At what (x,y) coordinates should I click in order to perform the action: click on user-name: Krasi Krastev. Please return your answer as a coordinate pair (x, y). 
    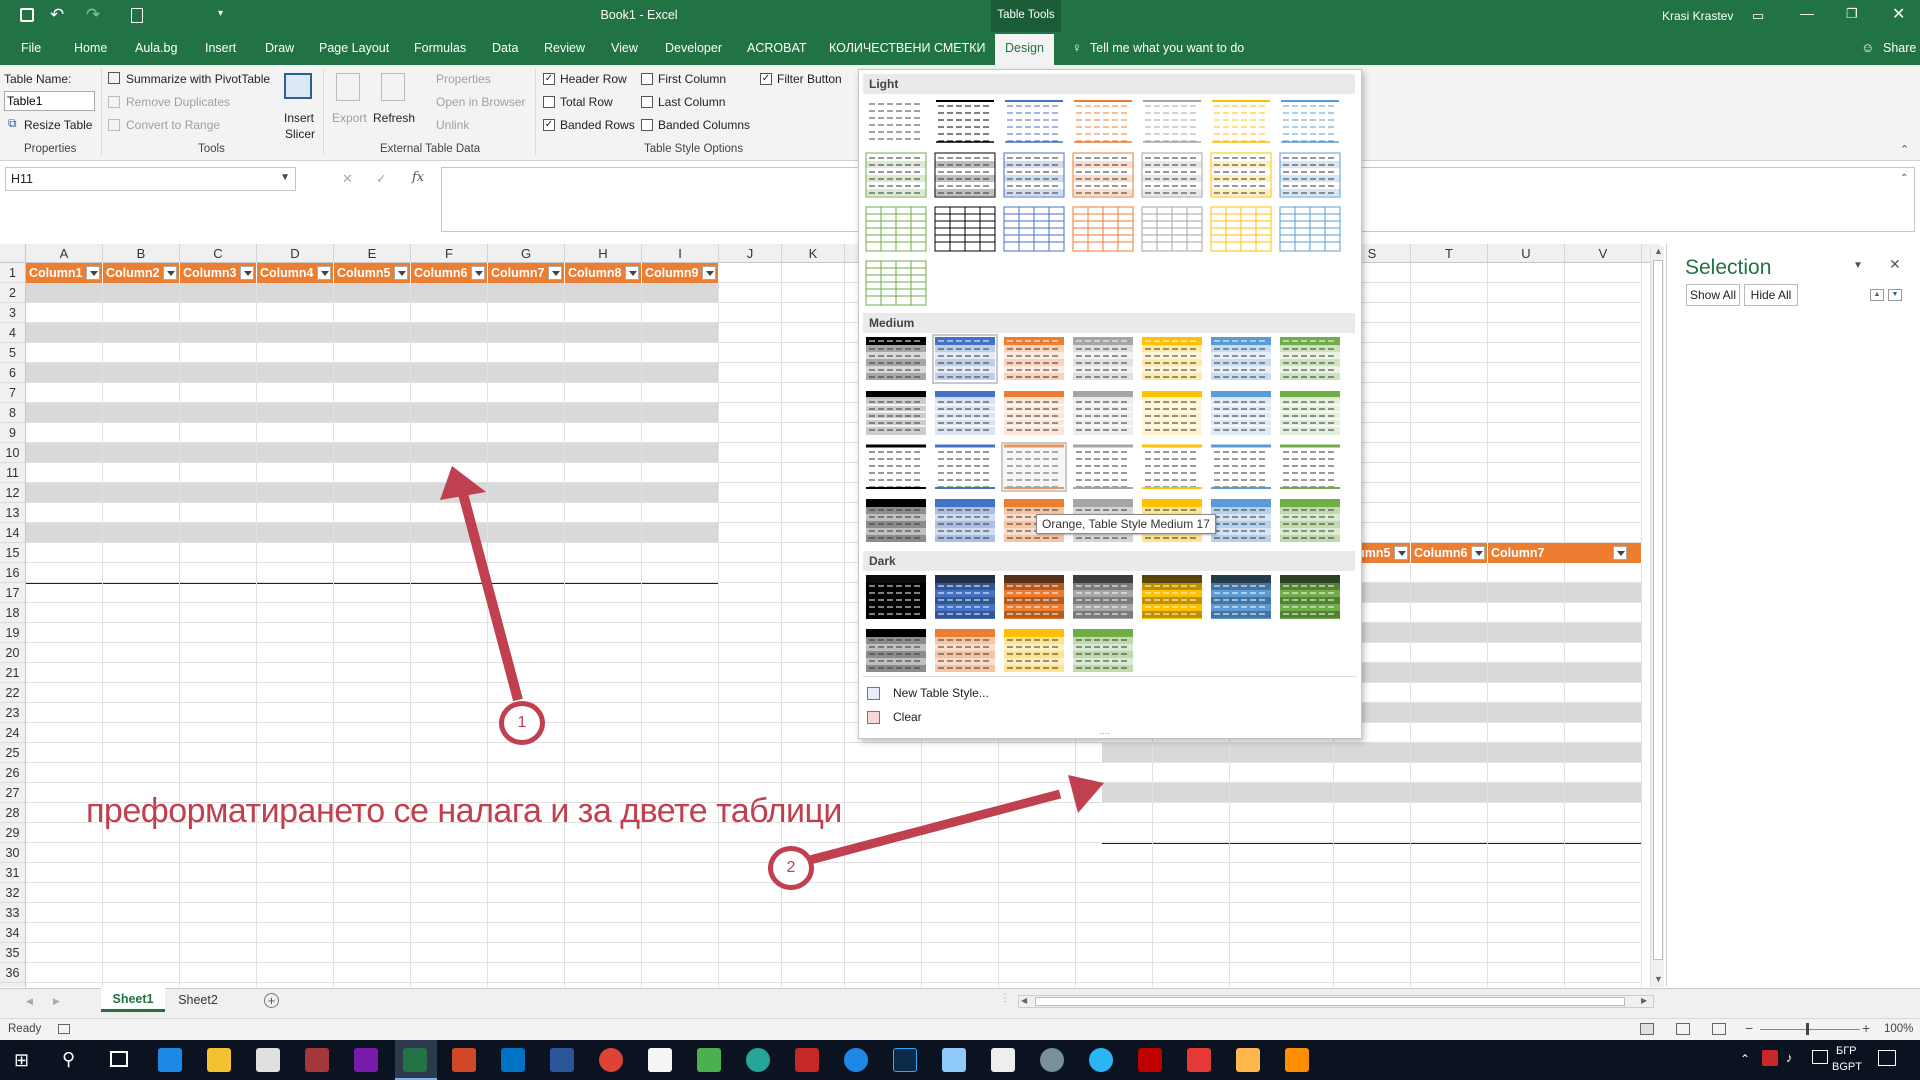
    Looking at the image, I should click on (1697, 16).